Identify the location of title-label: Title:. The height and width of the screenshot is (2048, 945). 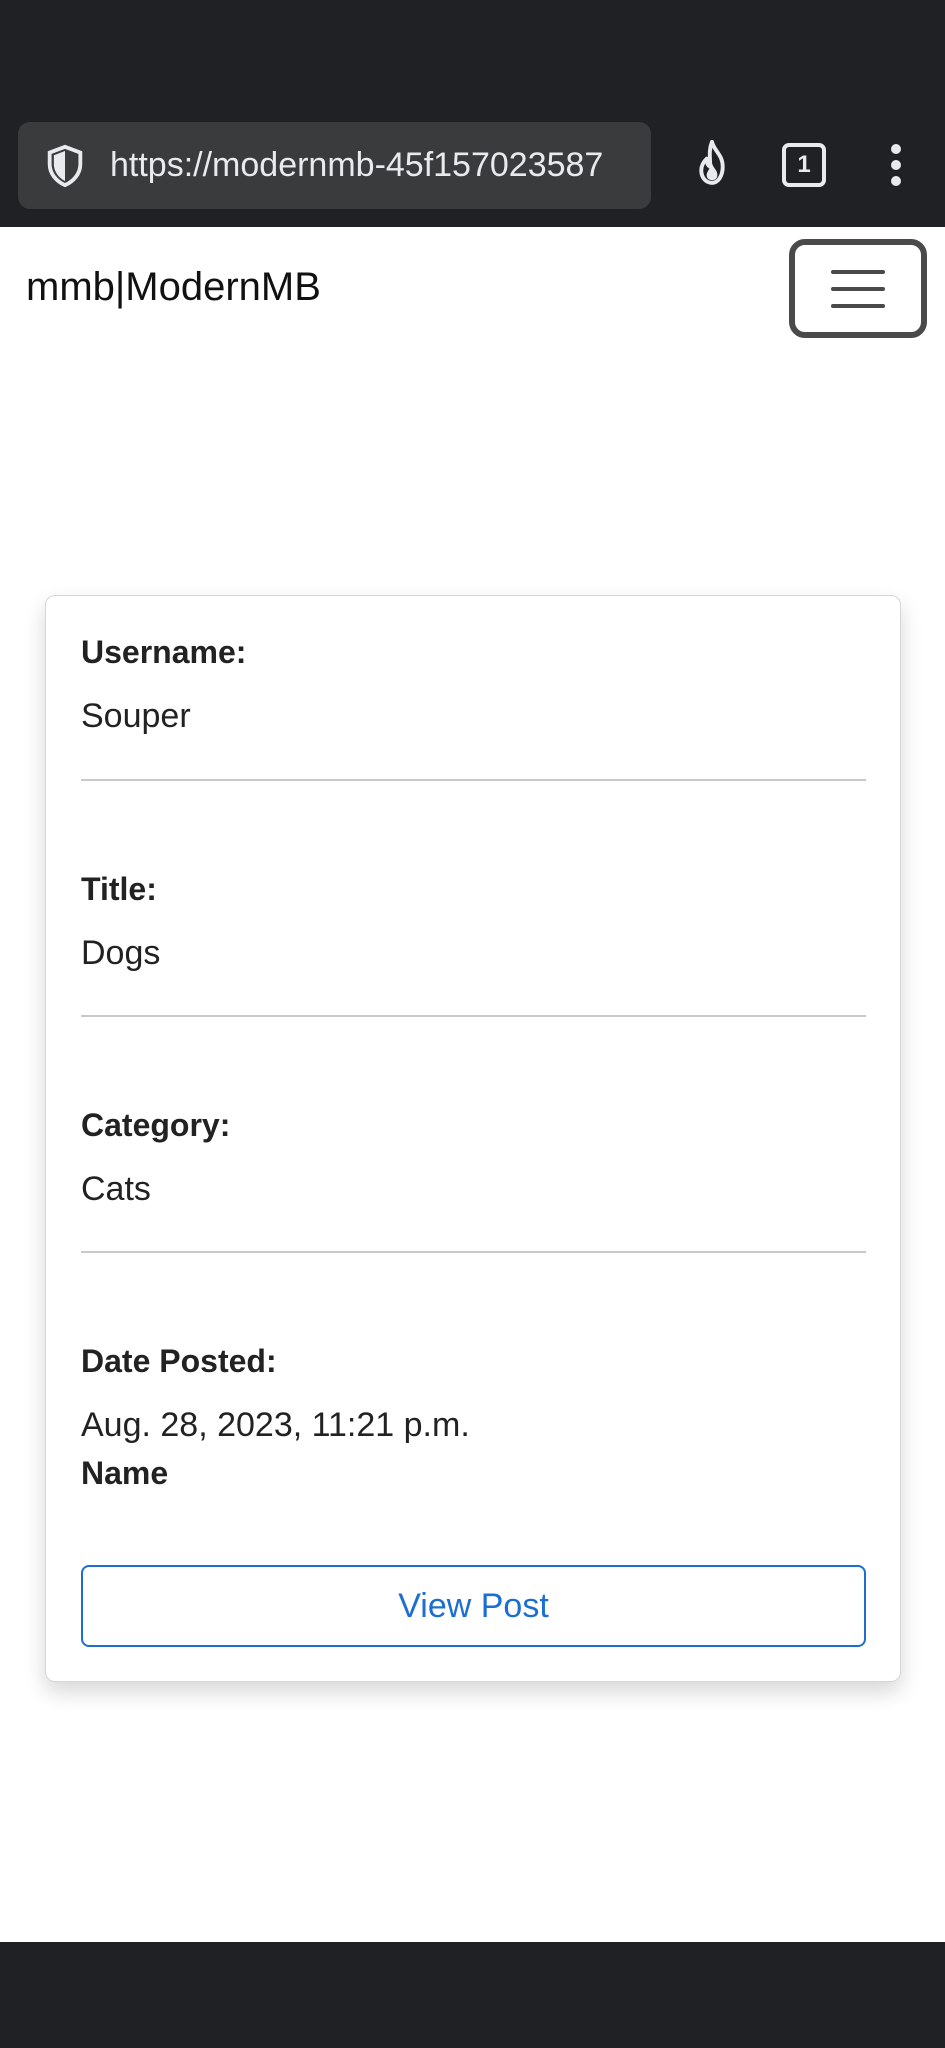
(119, 889).